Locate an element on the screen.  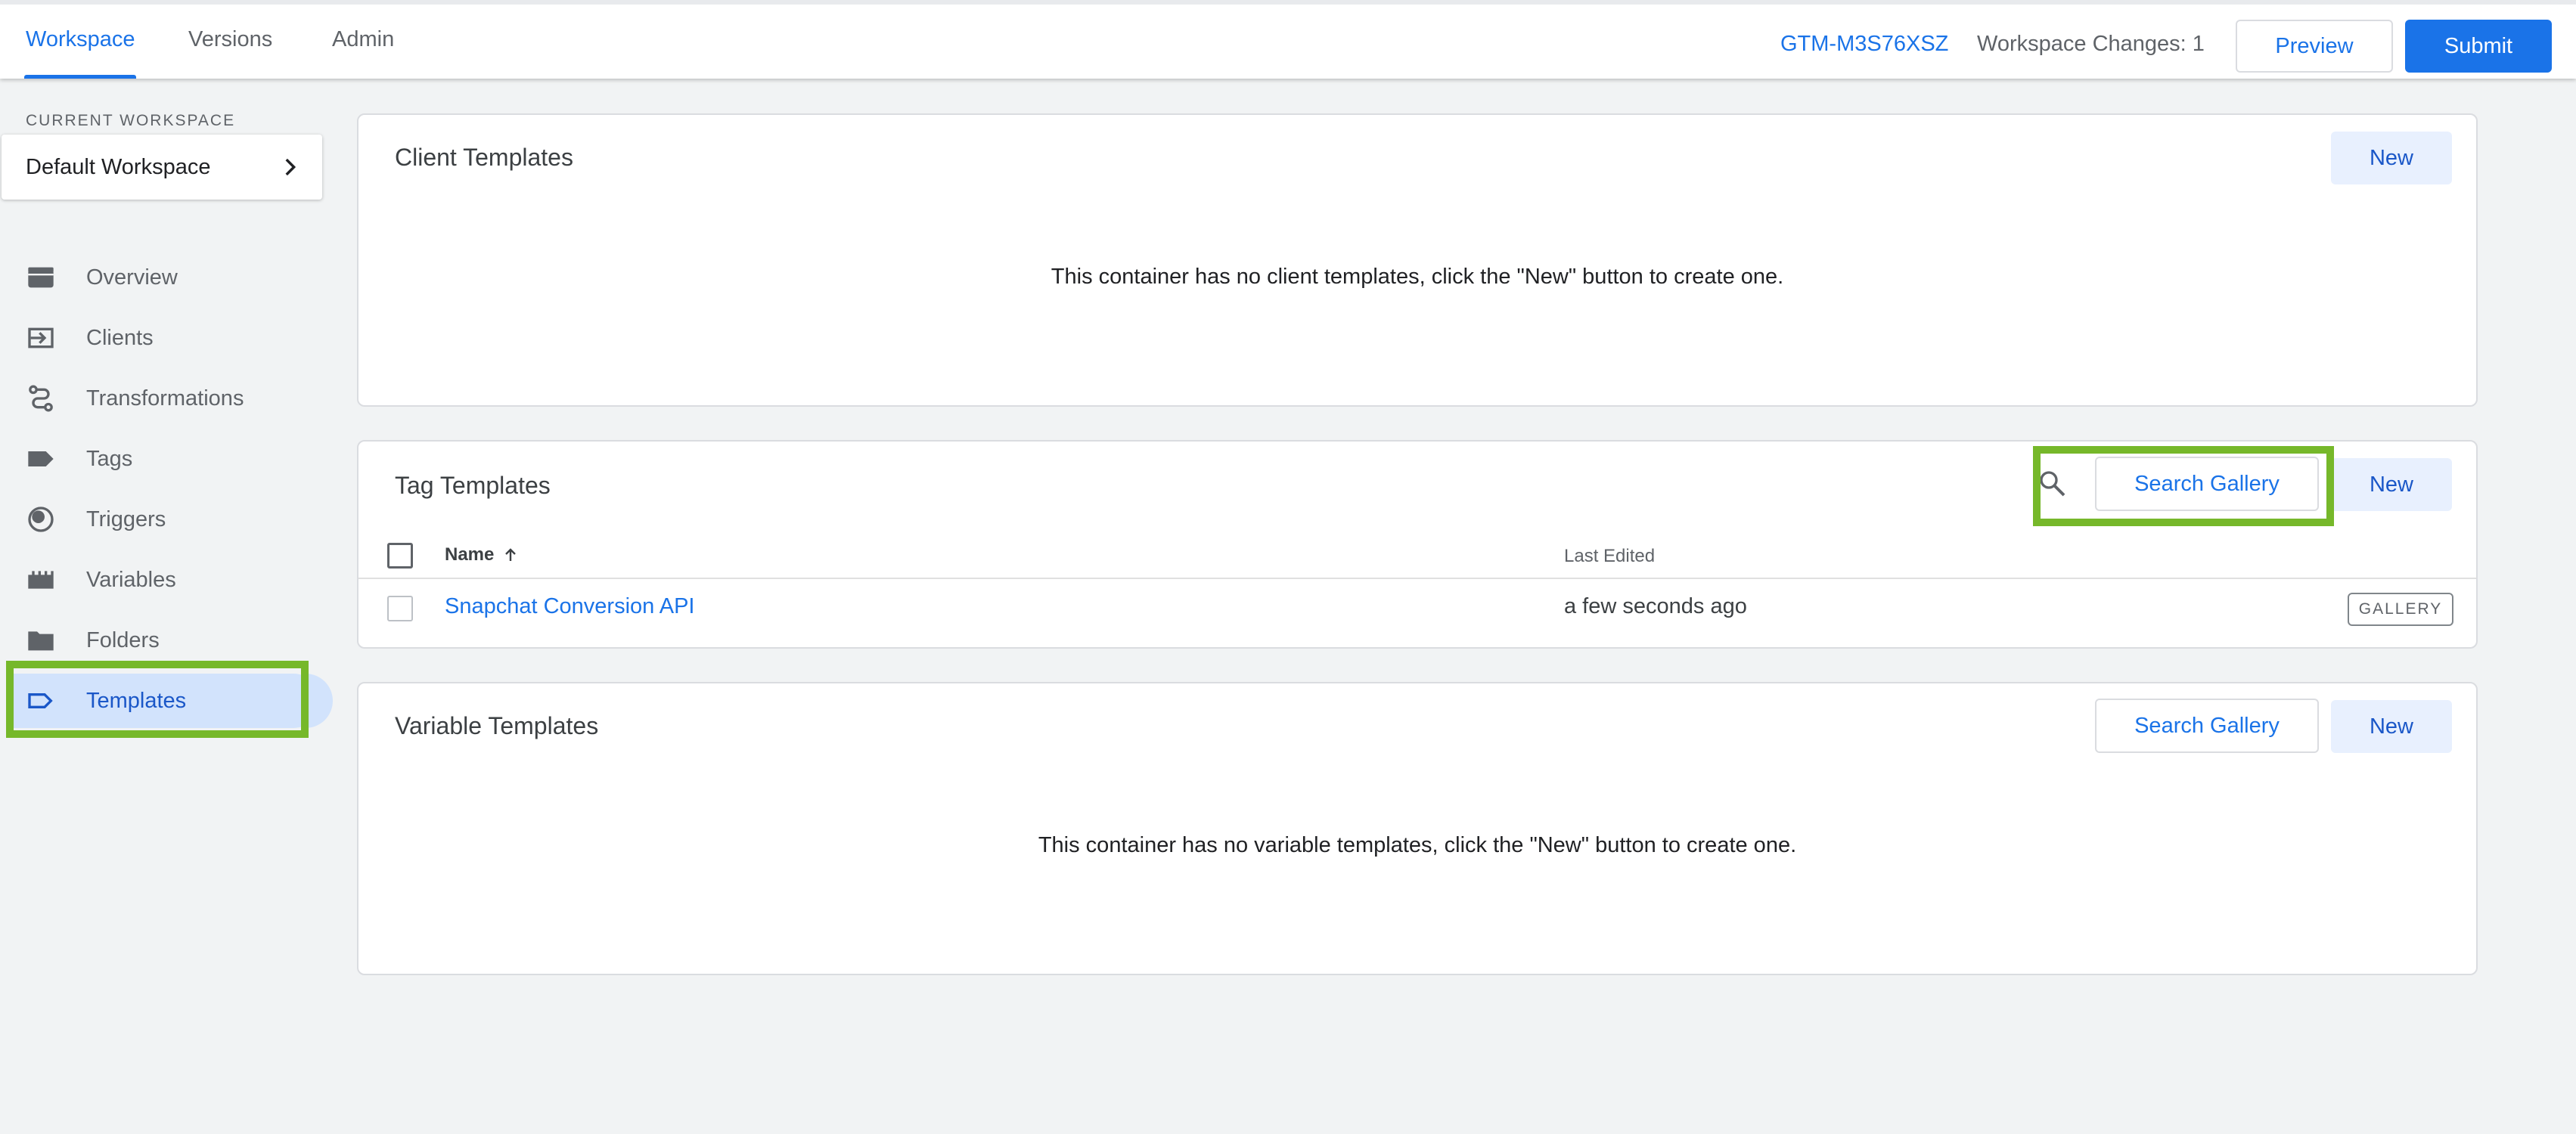
template-icon is located at coordinates (41, 701).